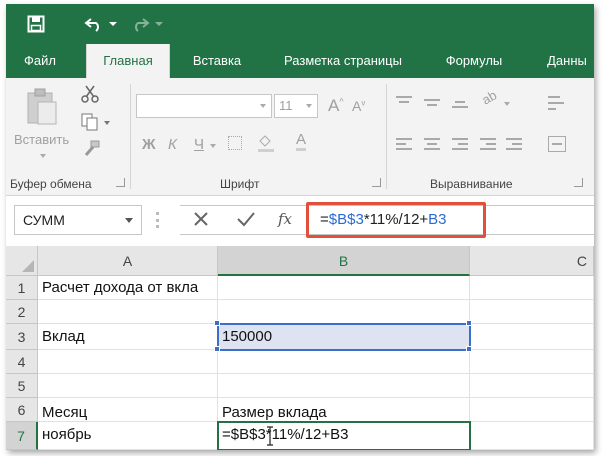 The width and height of the screenshot is (602, 456). Describe the element at coordinates (217, 61) in the screenshot. I see `tab-insert: Вставка` at that location.